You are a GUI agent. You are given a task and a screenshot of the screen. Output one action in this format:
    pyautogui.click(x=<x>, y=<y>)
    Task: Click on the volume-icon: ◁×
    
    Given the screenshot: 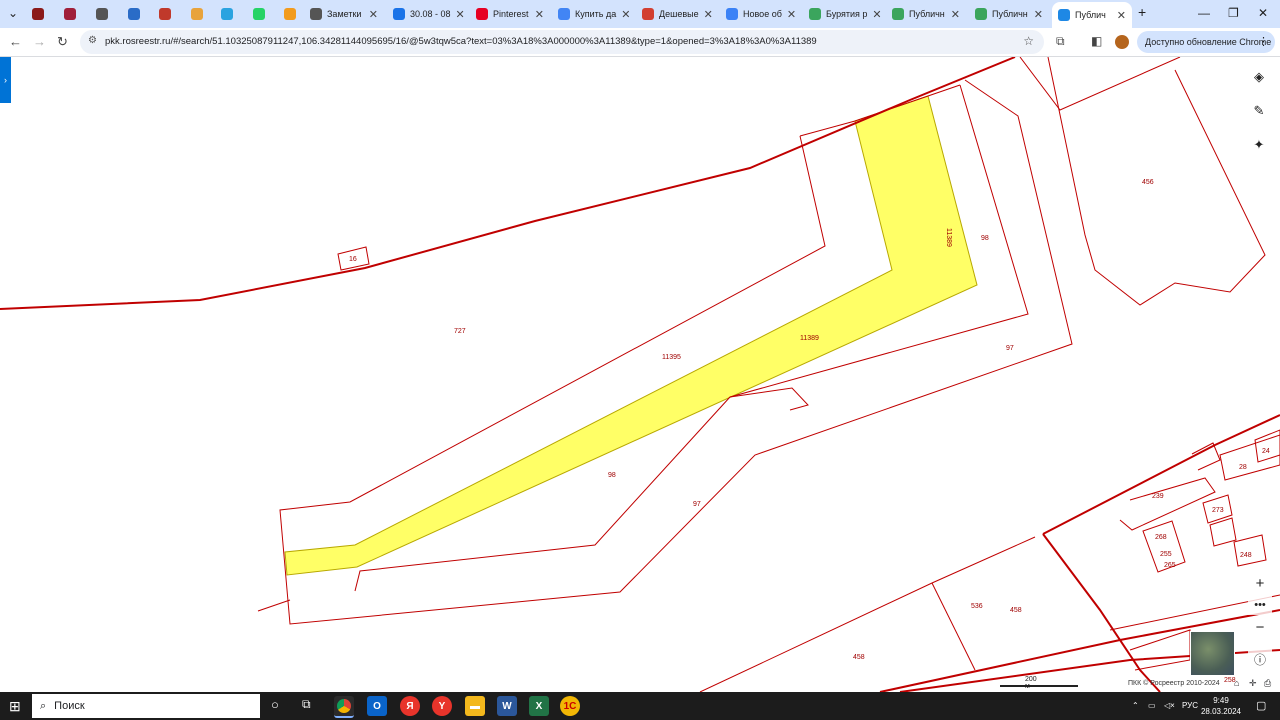 What is the action you would take?
    pyautogui.click(x=1169, y=705)
    